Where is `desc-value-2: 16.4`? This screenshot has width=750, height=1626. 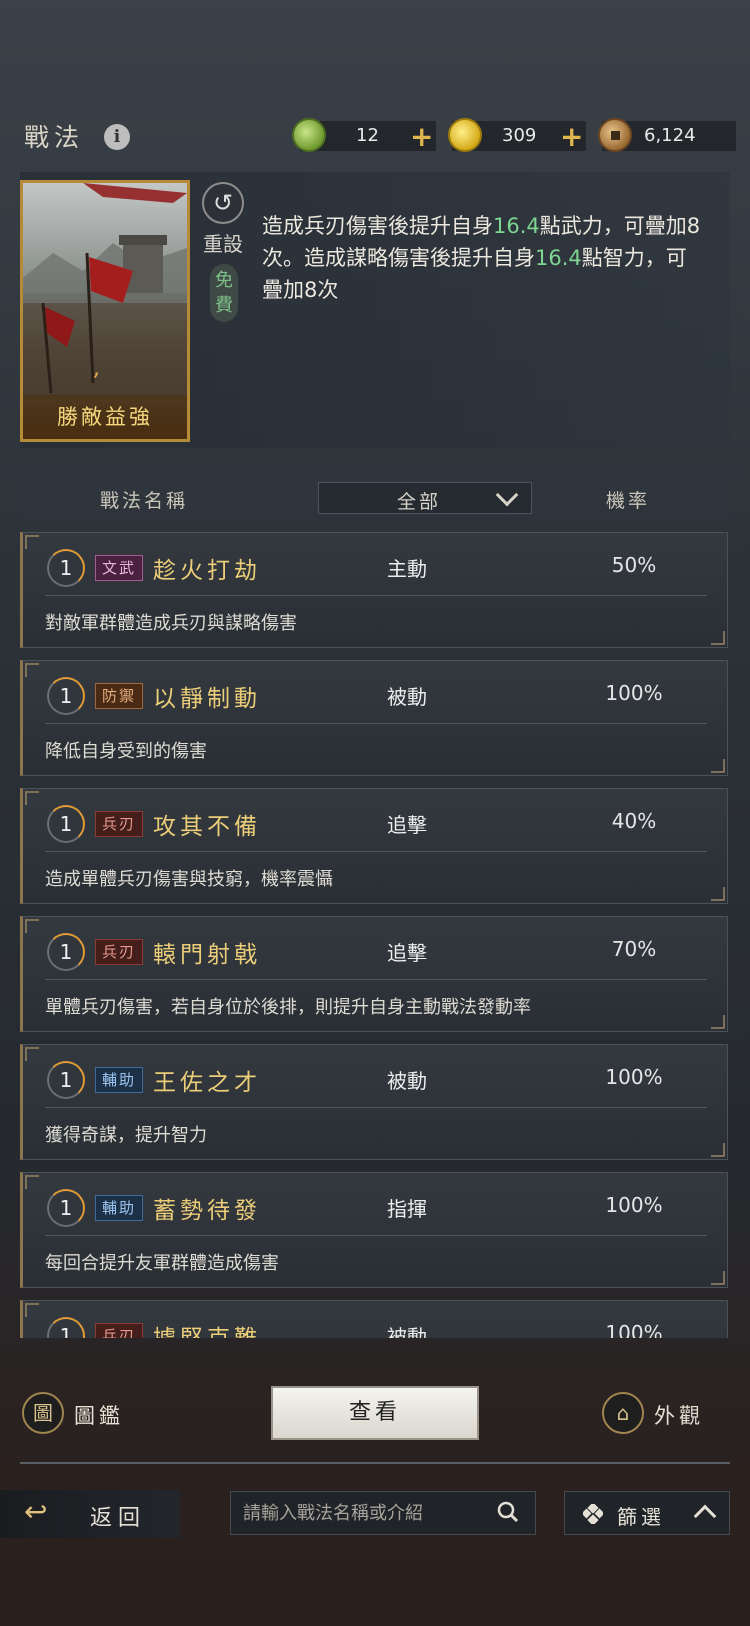
desc-value-2: 16.4 is located at coordinates (558, 258).